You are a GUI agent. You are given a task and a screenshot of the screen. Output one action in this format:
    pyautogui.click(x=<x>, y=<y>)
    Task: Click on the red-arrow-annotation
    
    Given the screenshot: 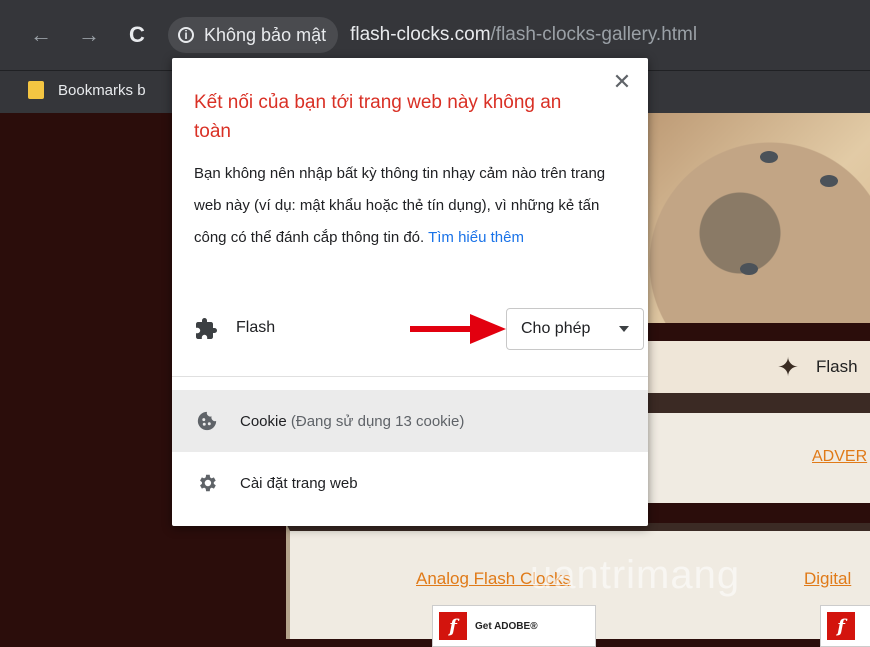 What is the action you would take?
    pyautogui.click(x=458, y=329)
    